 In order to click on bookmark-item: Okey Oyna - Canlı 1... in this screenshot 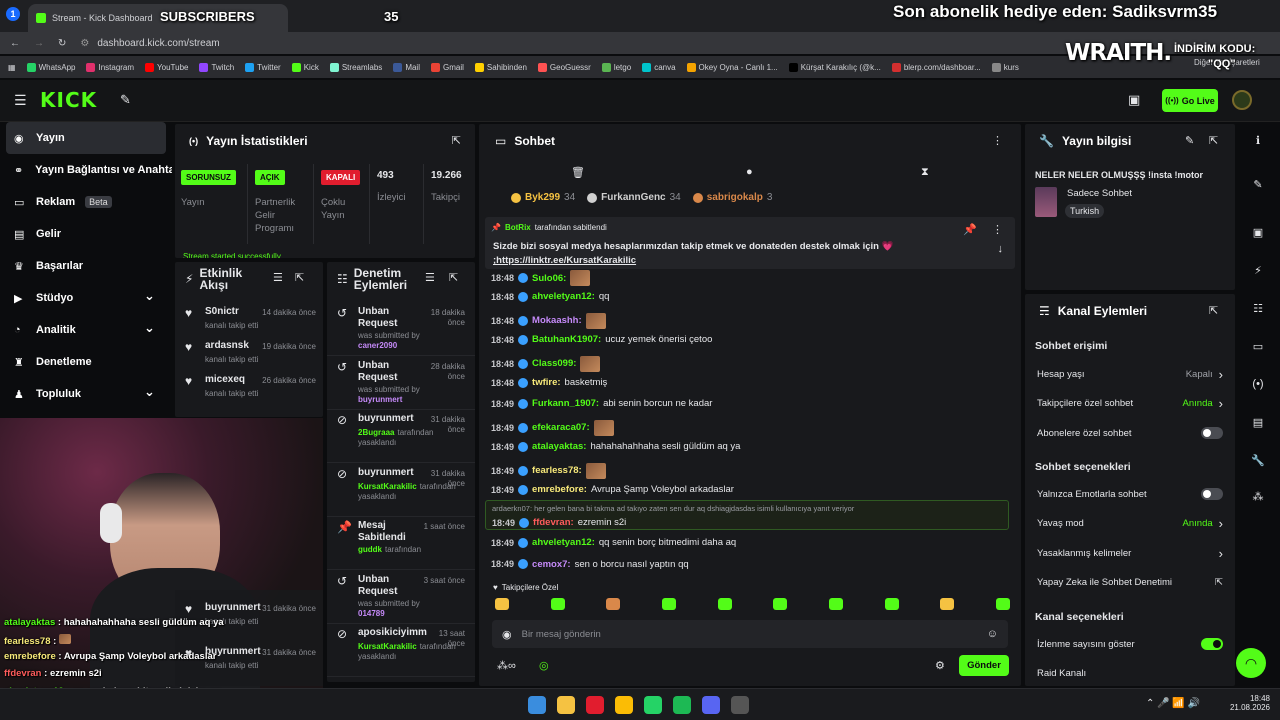, I will do `click(732, 67)`.